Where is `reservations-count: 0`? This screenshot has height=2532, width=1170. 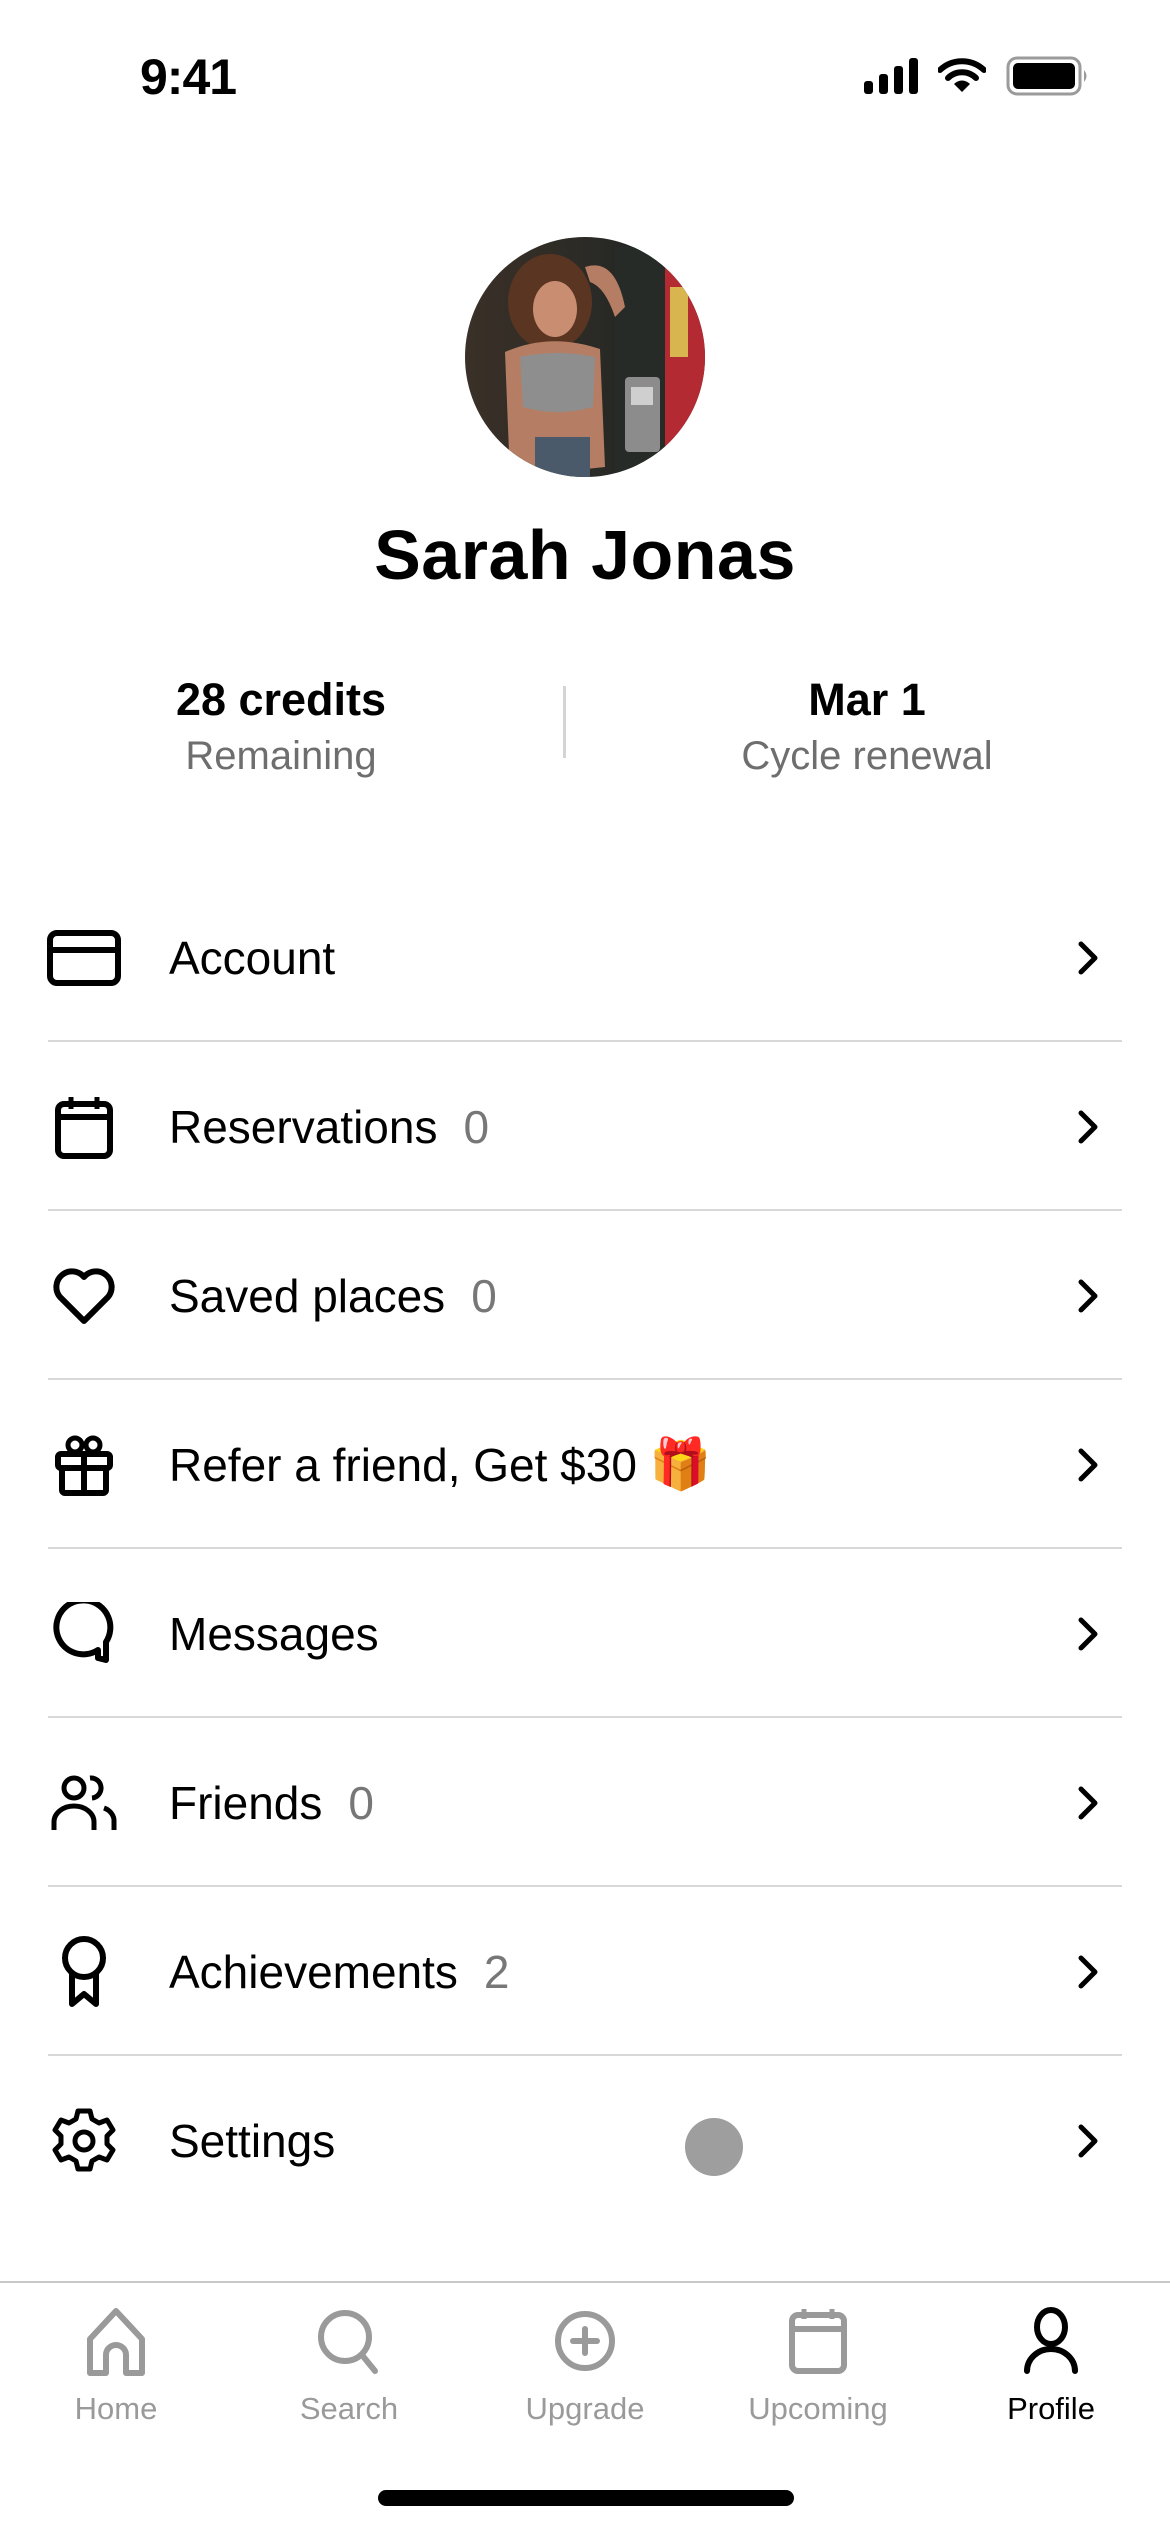 reservations-count: 0 is located at coordinates (476, 1126).